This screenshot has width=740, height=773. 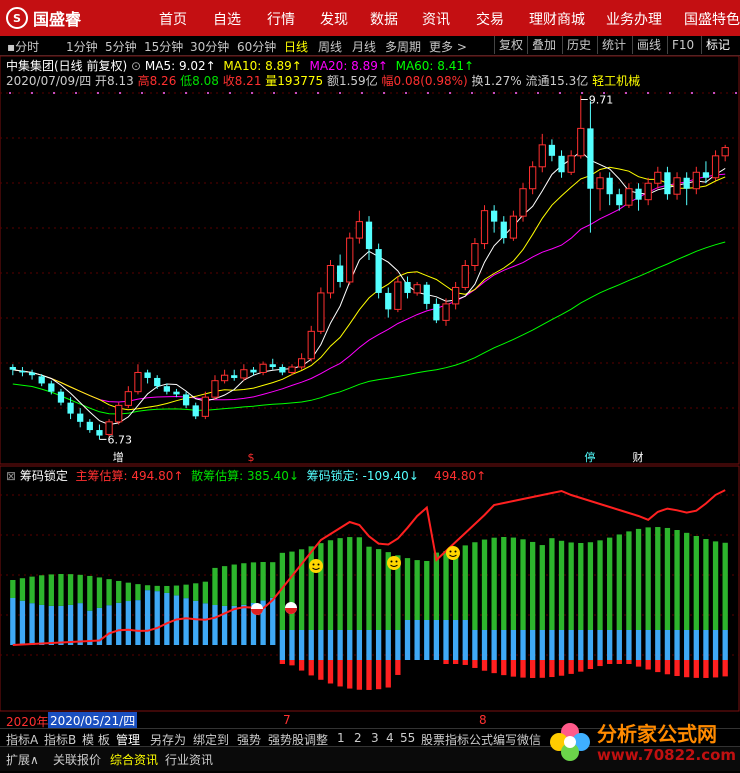 What do you see at coordinates (11, 476) in the screenshot?
I see `indicator-close-icon: ⊠` at bounding box center [11, 476].